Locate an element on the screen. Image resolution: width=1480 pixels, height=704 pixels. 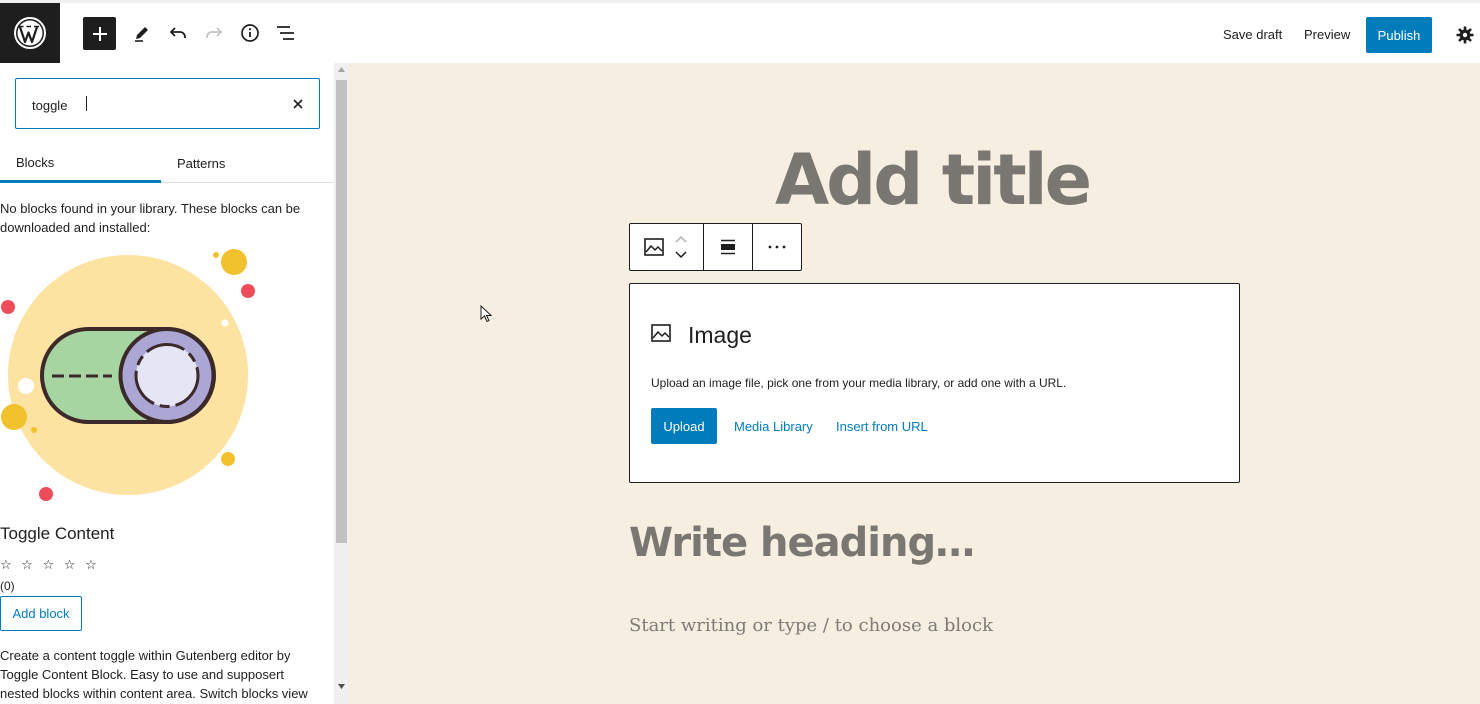
clear-search-button is located at coordinates (298, 104).